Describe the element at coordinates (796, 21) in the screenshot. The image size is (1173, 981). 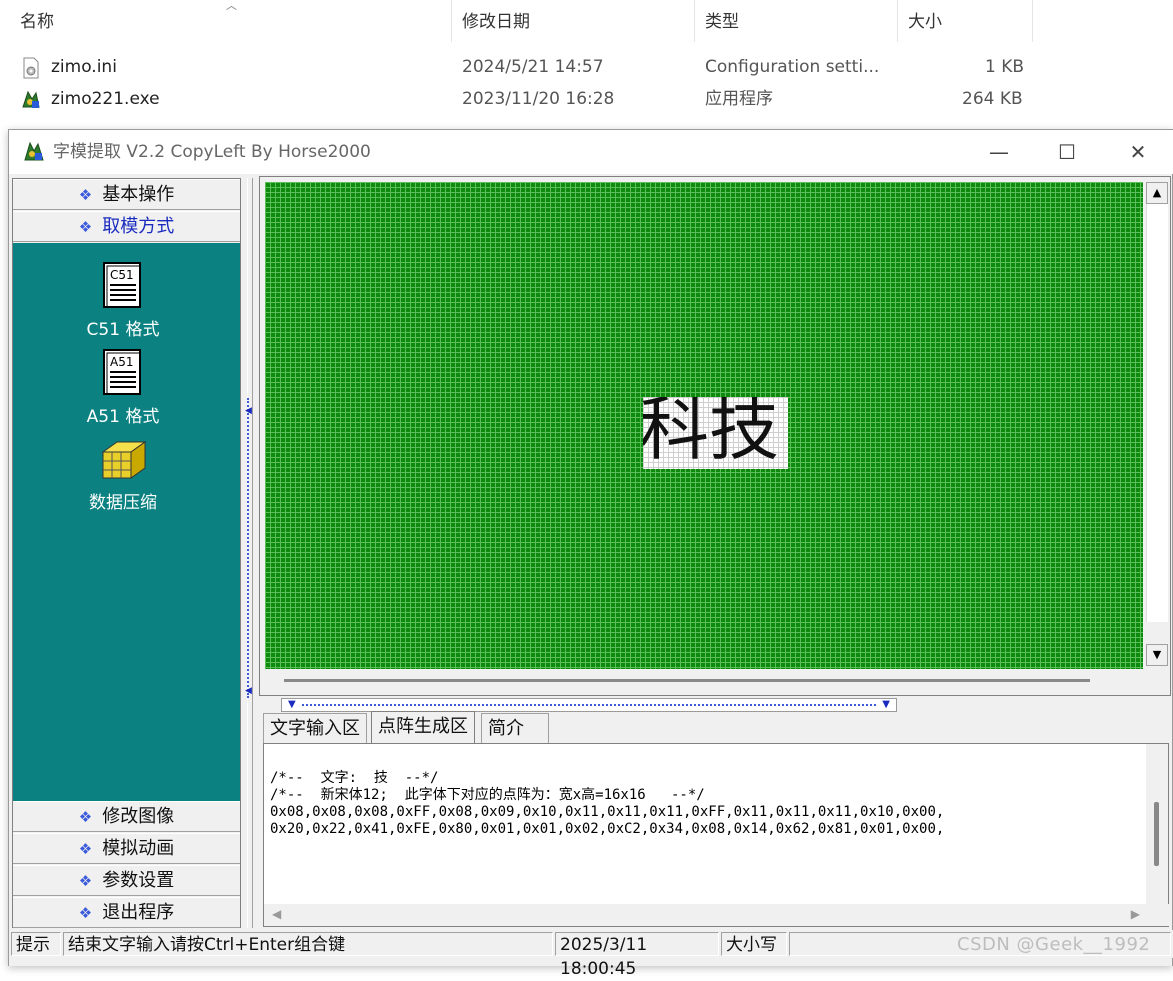
I see `column-header-type: 类型` at that location.